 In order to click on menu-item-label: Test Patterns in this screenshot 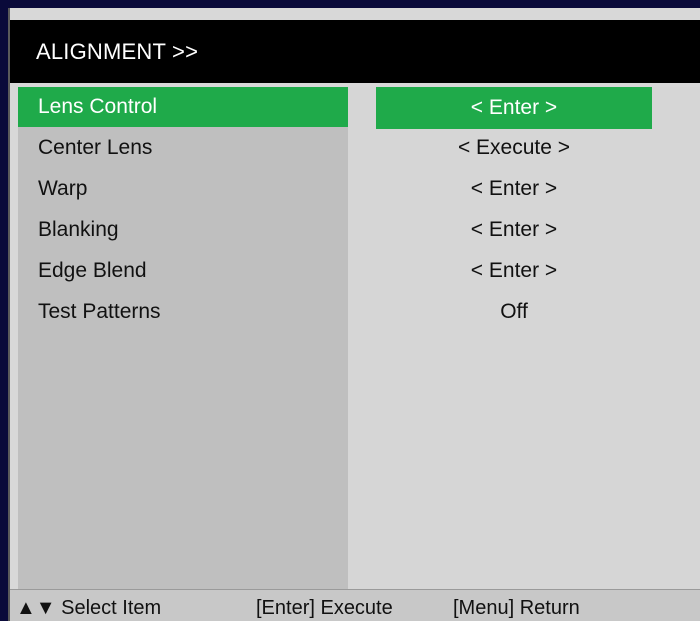, I will do `click(99, 311)`.